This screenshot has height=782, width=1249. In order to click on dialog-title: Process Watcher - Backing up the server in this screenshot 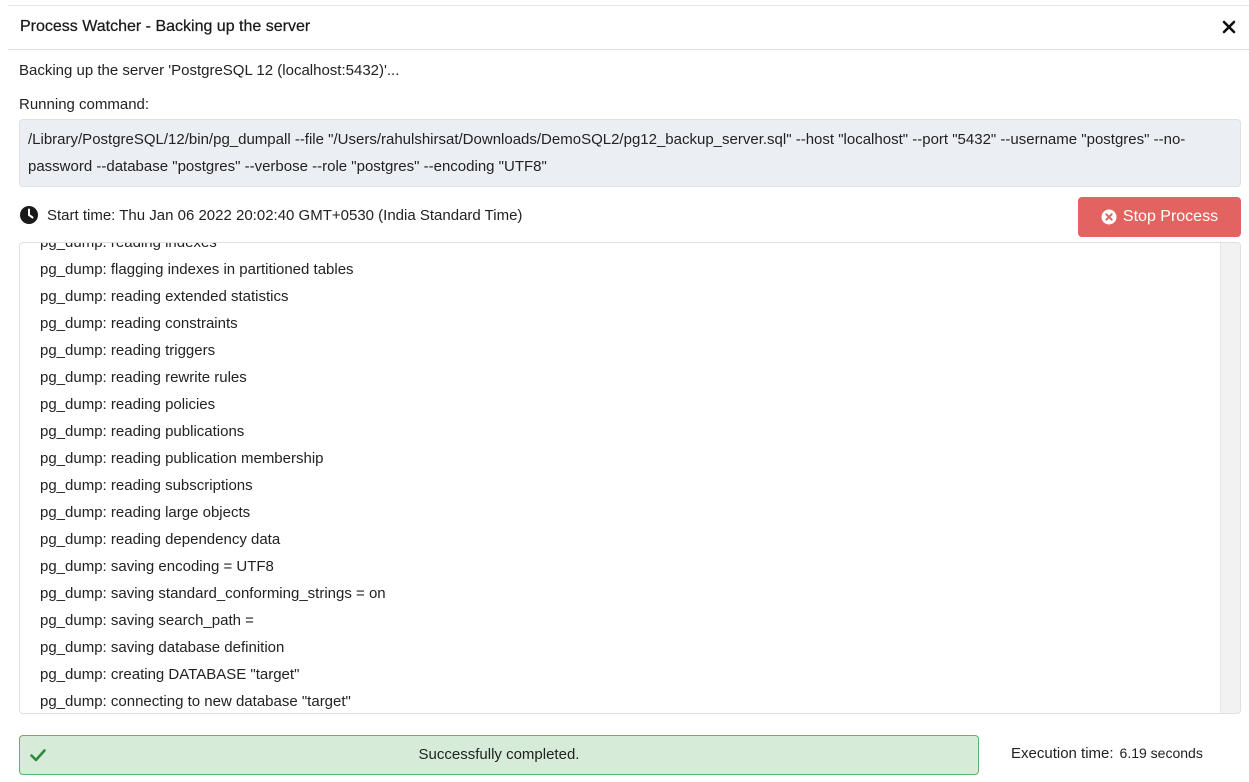, I will do `click(165, 26)`.